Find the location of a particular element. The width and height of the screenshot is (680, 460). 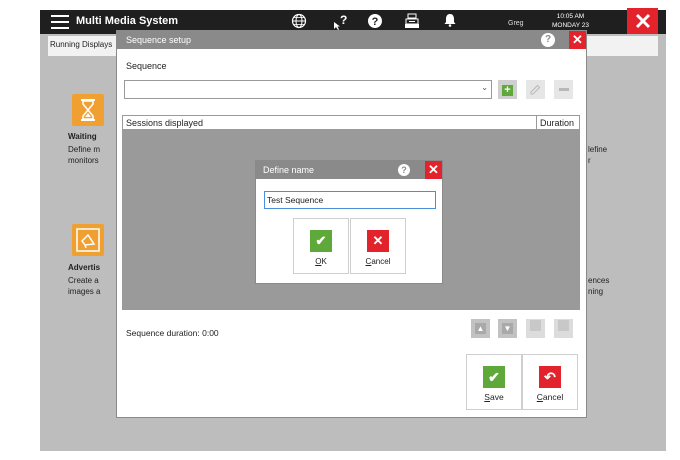

user-name: Greg is located at coordinates (516, 23).